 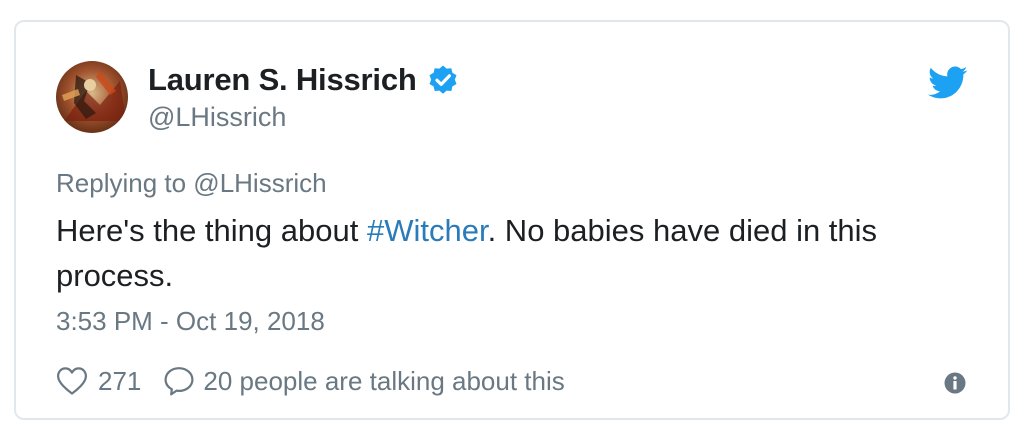 What do you see at coordinates (443, 80) in the screenshot?
I see `verified-badge-icon` at bounding box center [443, 80].